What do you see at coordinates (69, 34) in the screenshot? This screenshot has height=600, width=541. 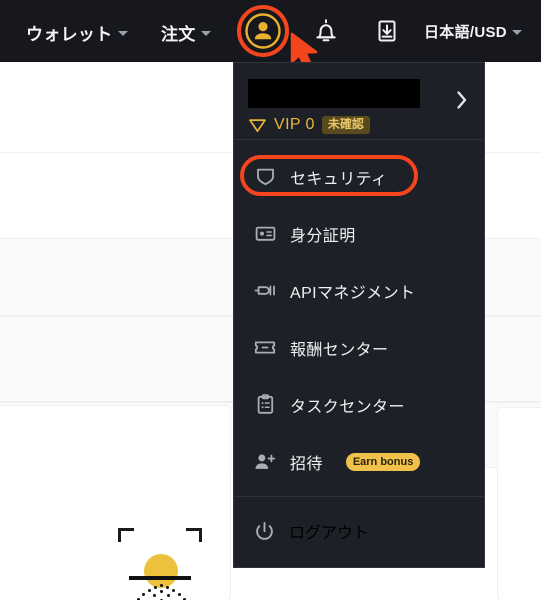 I see `nav-wallet-label: ウォレット` at bounding box center [69, 34].